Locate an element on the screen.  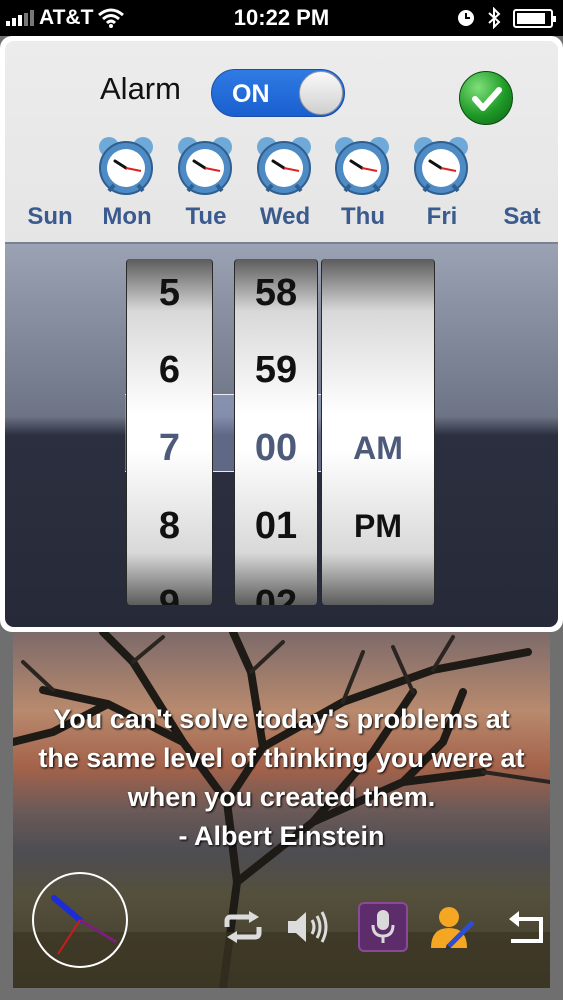
speaker-icon is located at coordinates (308, 927).